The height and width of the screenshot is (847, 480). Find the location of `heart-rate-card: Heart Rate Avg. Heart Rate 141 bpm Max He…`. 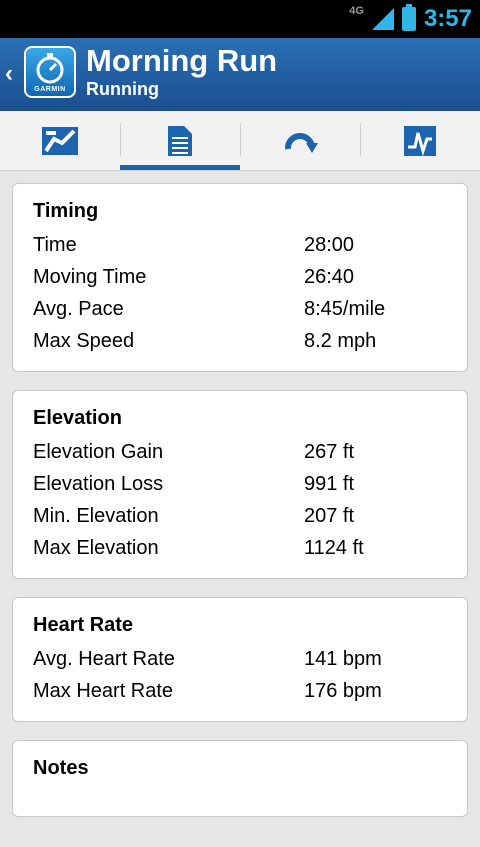

heart-rate-card: Heart Rate Avg. Heart Rate 141 bpm Max He… is located at coordinates (240, 659).